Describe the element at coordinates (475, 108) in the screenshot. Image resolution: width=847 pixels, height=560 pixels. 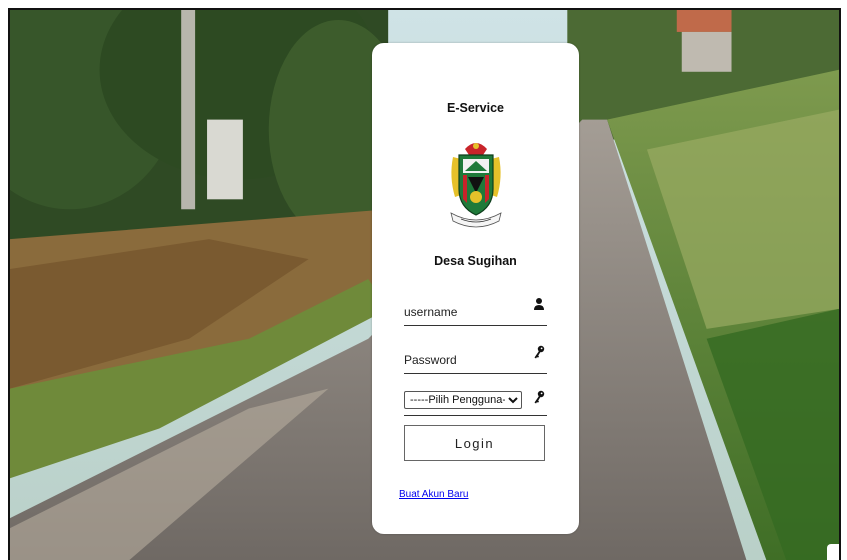
I see `app-title: E-Service` at that location.